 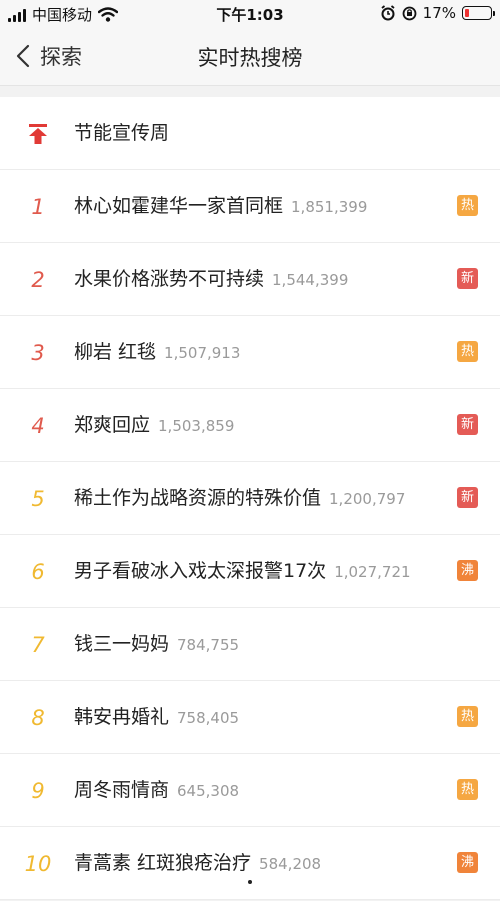 I want to click on nav-bar: 探索 实时热搜榜, so click(x=250, y=56).